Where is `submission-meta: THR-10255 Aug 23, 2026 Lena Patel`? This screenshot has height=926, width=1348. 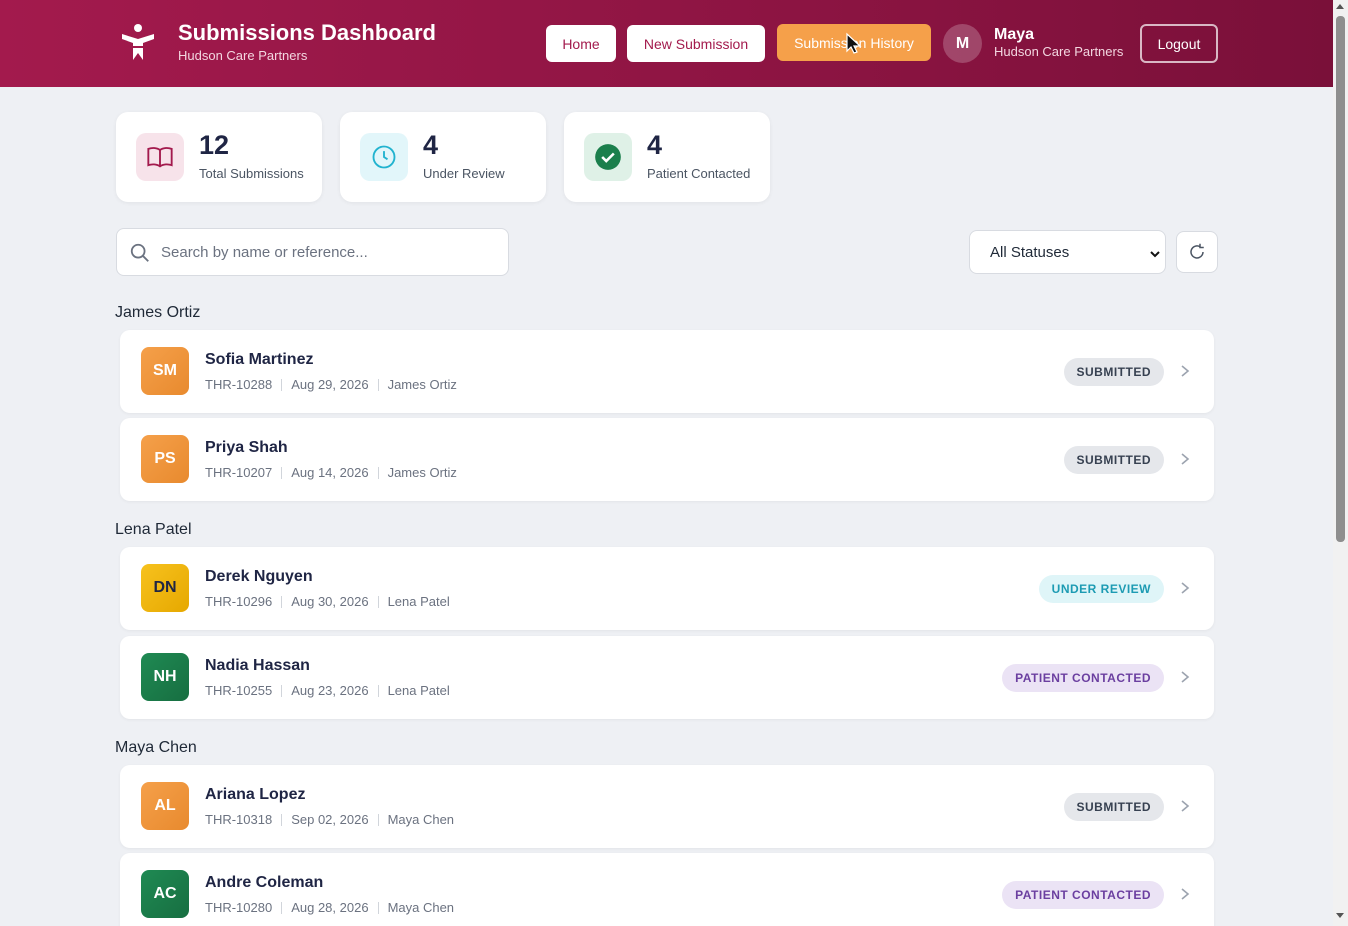 submission-meta: THR-10255 Aug 23, 2026 Lena Patel is located at coordinates (327, 690).